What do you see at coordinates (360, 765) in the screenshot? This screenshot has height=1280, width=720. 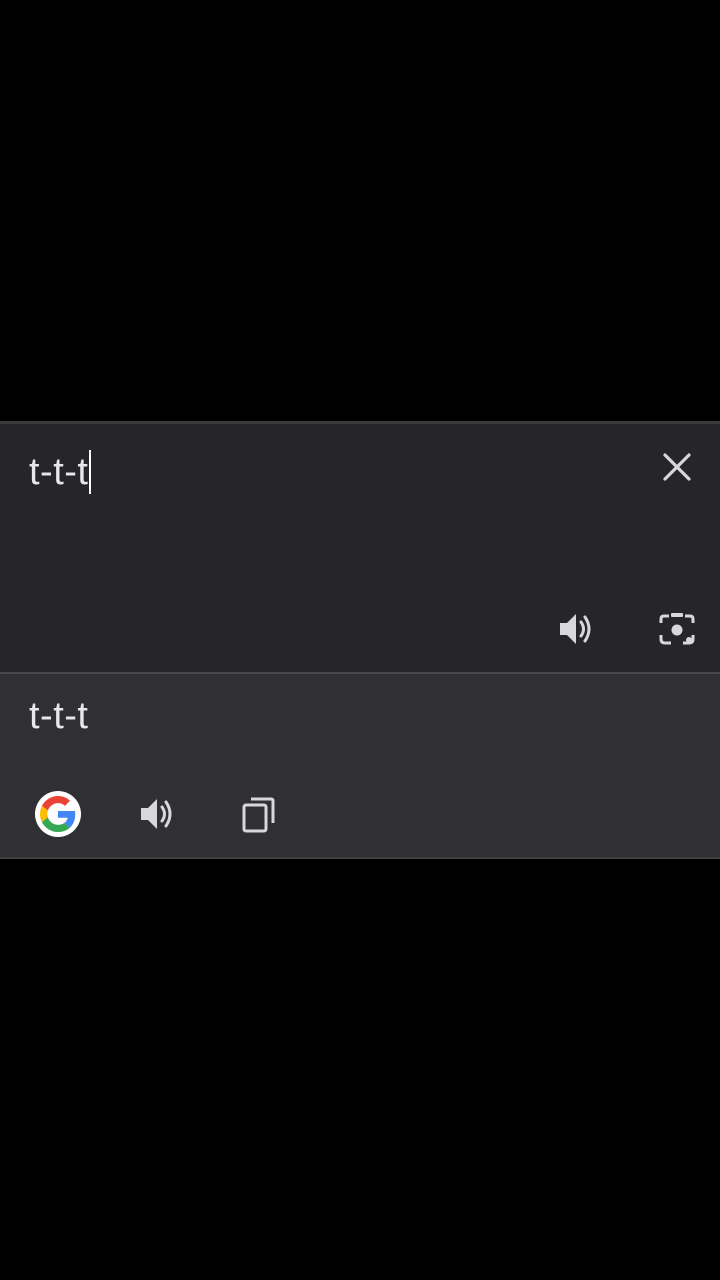 I see `result-panel` at bounding box center [360, 765].